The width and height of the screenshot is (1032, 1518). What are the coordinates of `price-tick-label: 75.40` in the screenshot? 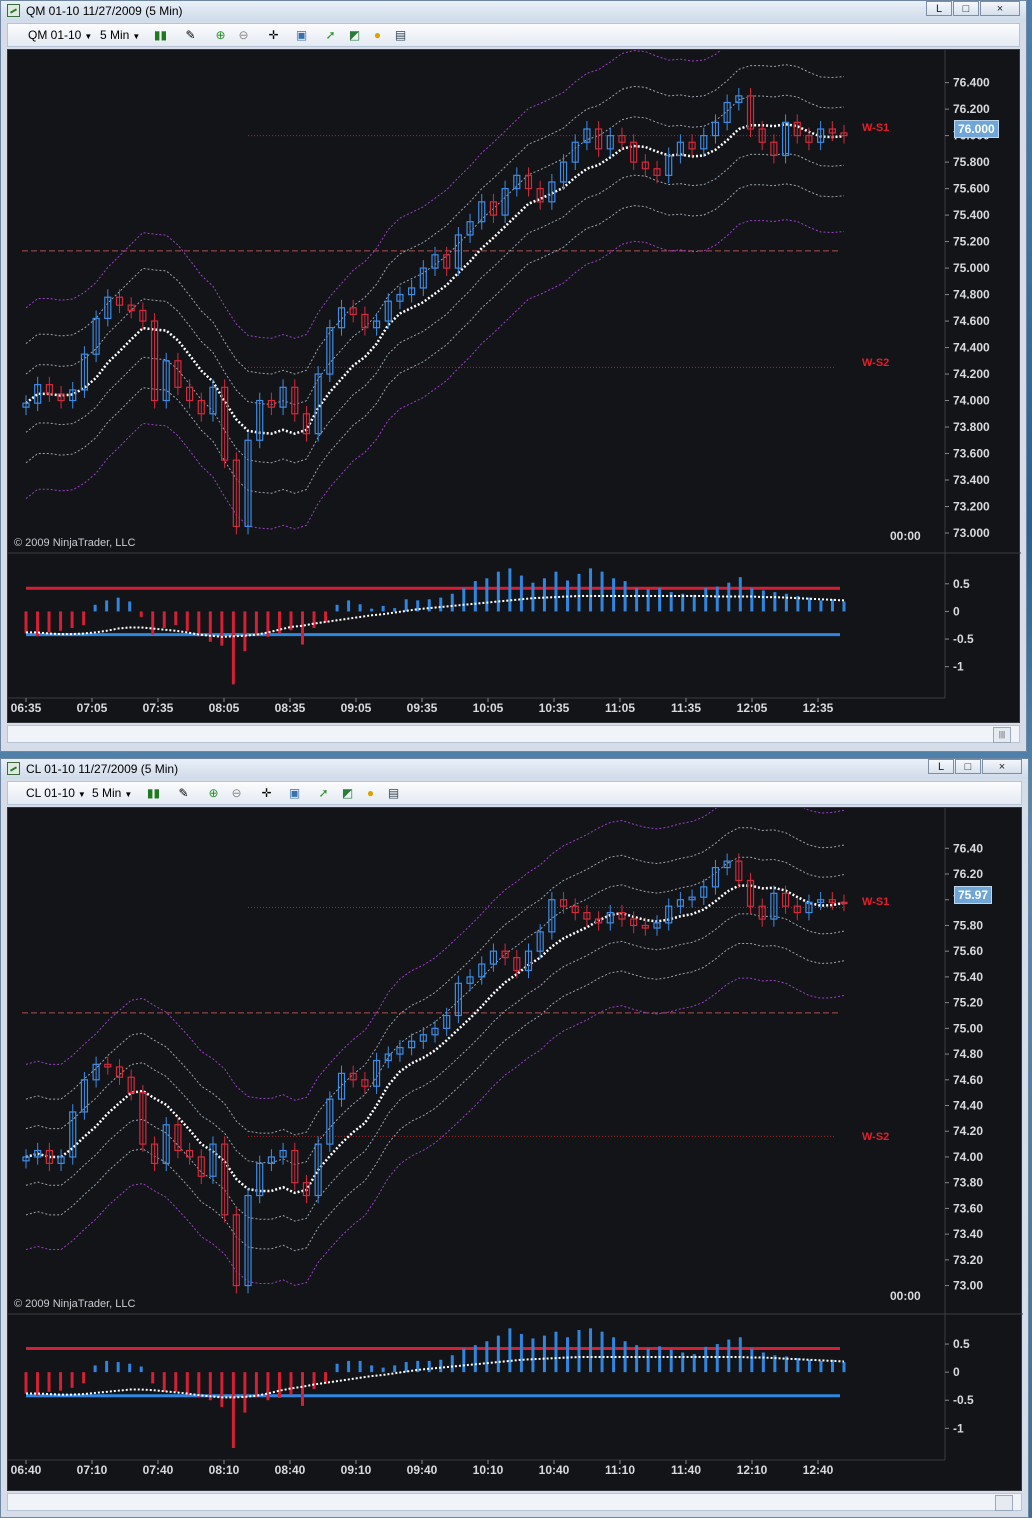 It's located at (968, 977).